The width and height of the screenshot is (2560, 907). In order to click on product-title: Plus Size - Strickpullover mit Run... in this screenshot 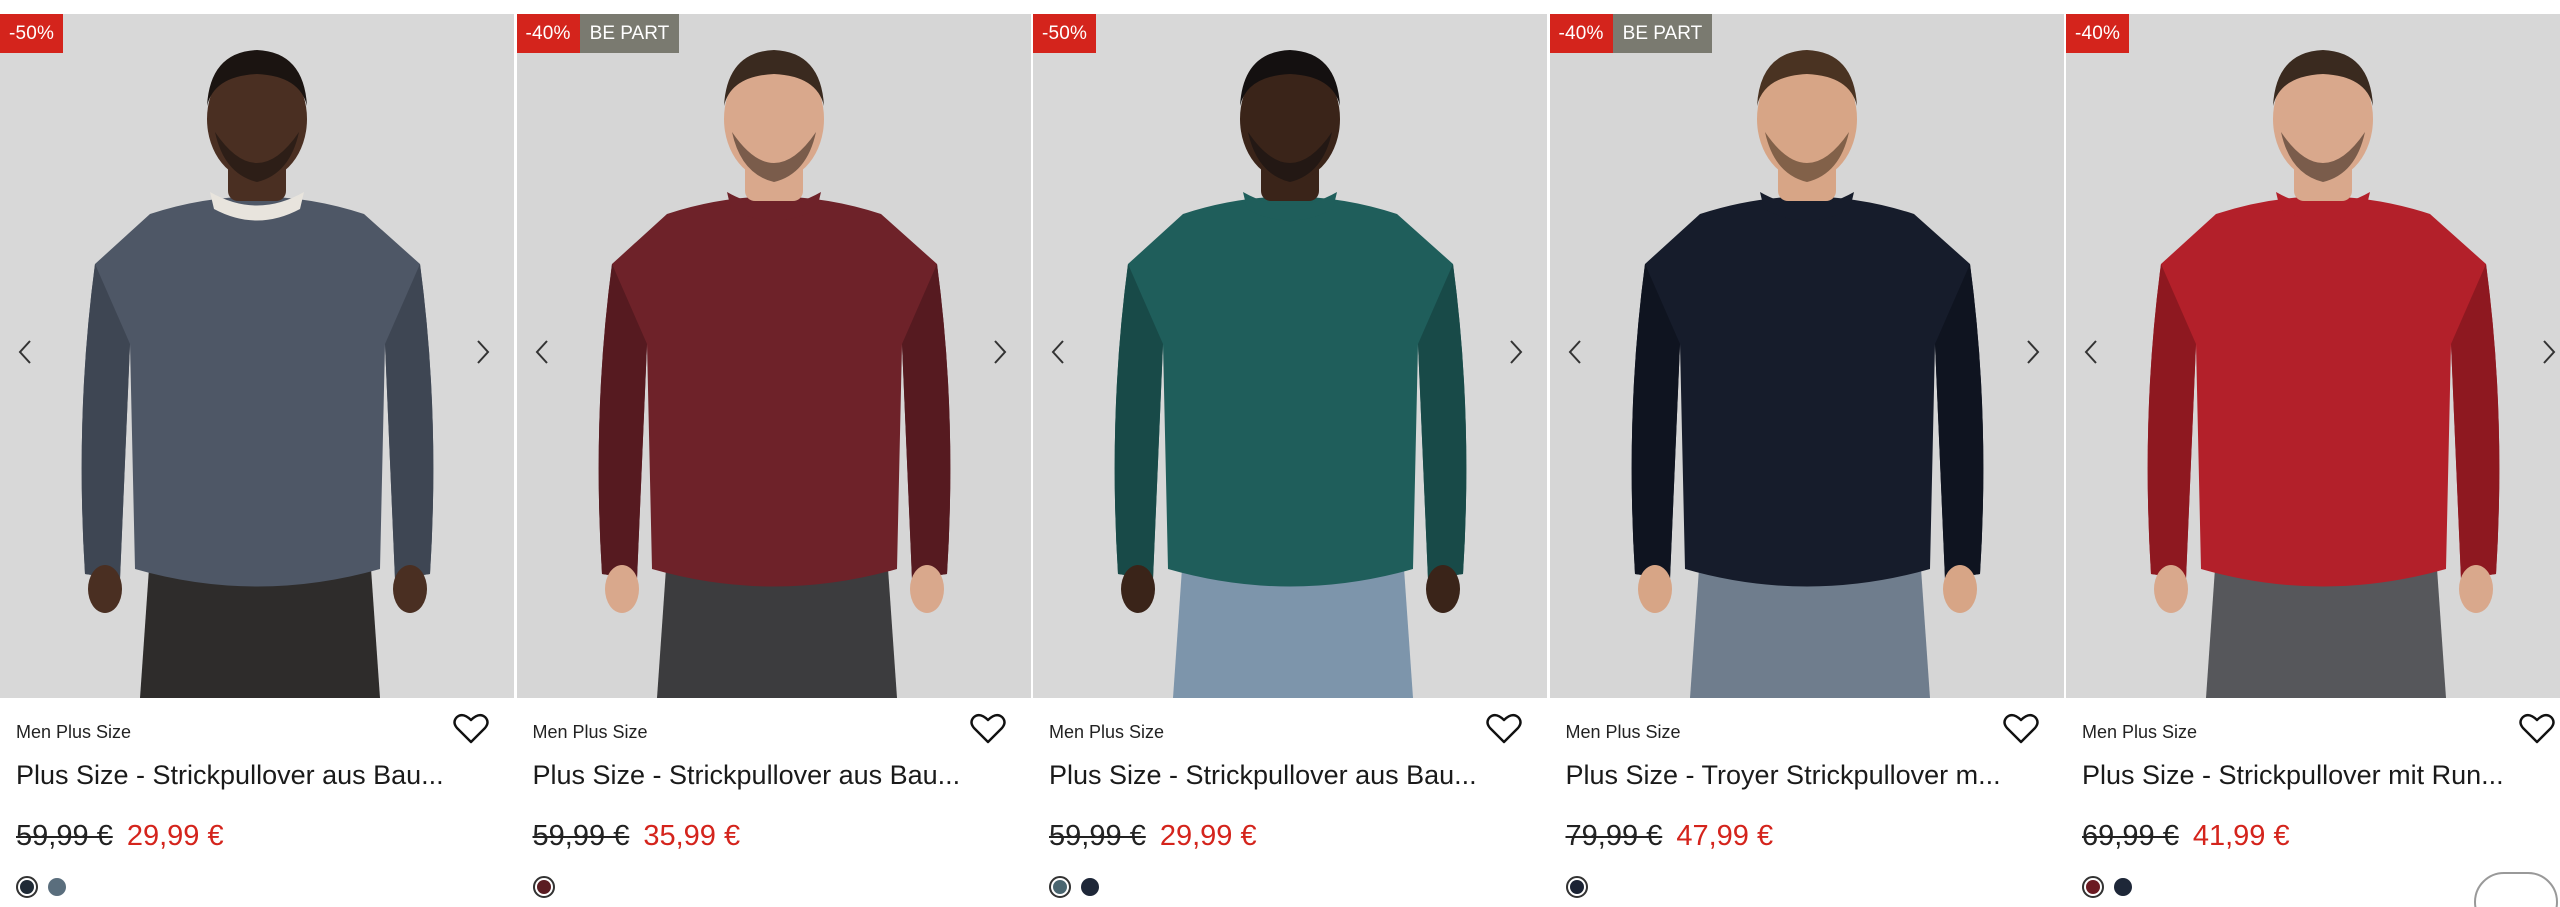, I will do `click(2302, 775)`.